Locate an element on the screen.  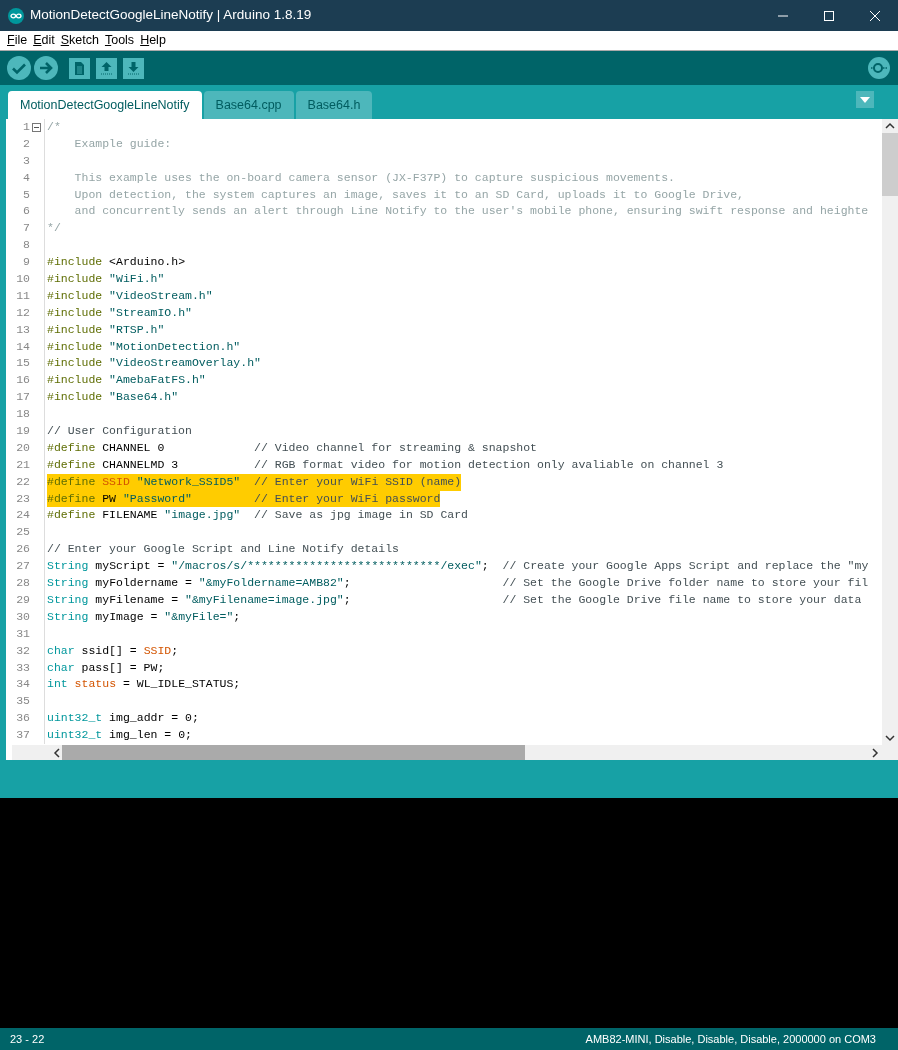
open-button is located at coordinates (106, 68).